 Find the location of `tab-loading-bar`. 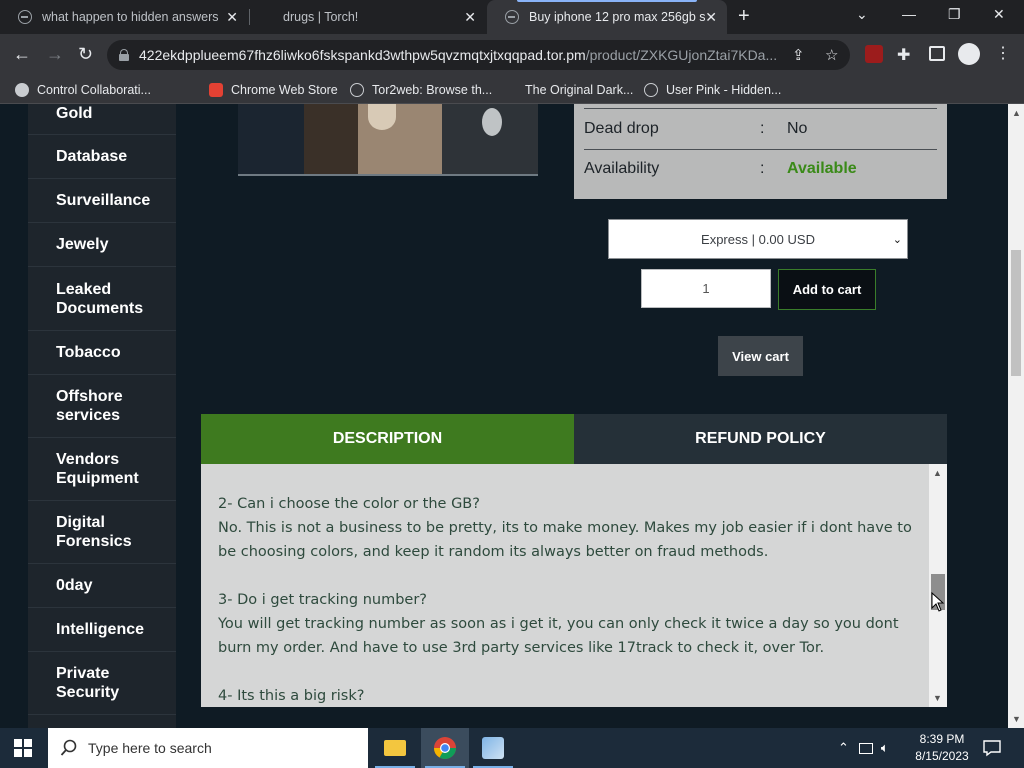

tab-loading-bar is located at coordinates (607, 1).